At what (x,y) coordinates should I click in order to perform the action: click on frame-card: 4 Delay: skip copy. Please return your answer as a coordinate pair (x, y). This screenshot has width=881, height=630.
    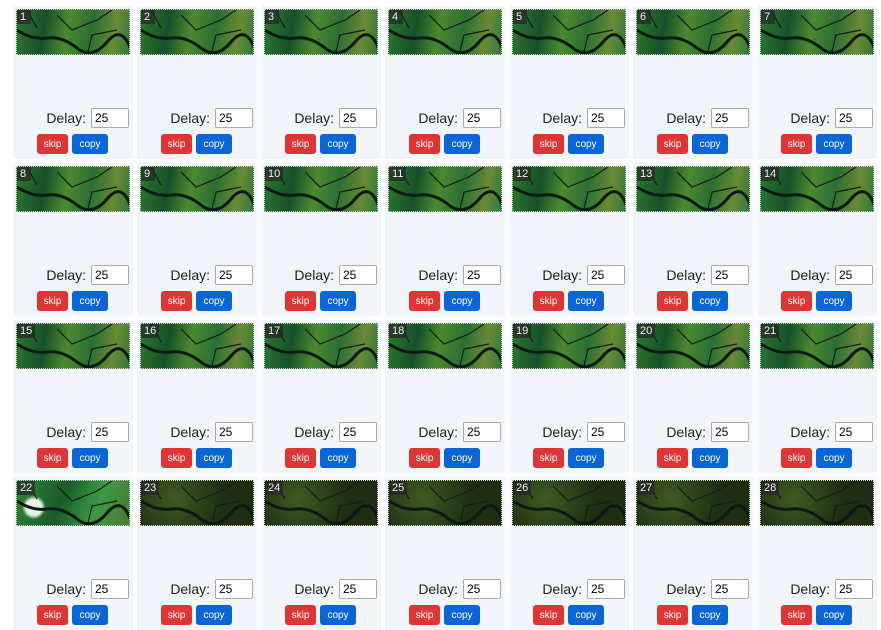
    Looking at the image, I should click on (445, 82).